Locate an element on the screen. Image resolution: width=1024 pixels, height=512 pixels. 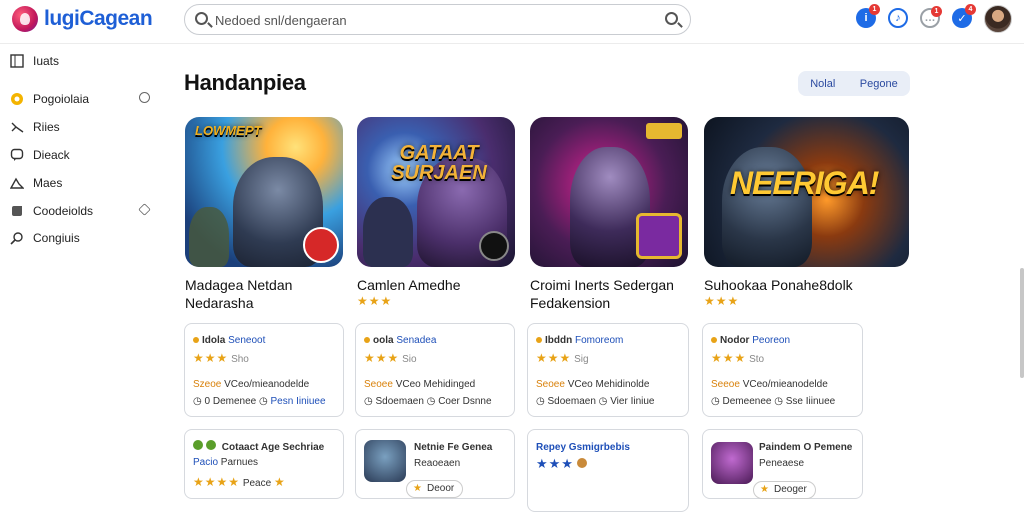
page-title: Handanpiea is located at coordinates (245, 82).